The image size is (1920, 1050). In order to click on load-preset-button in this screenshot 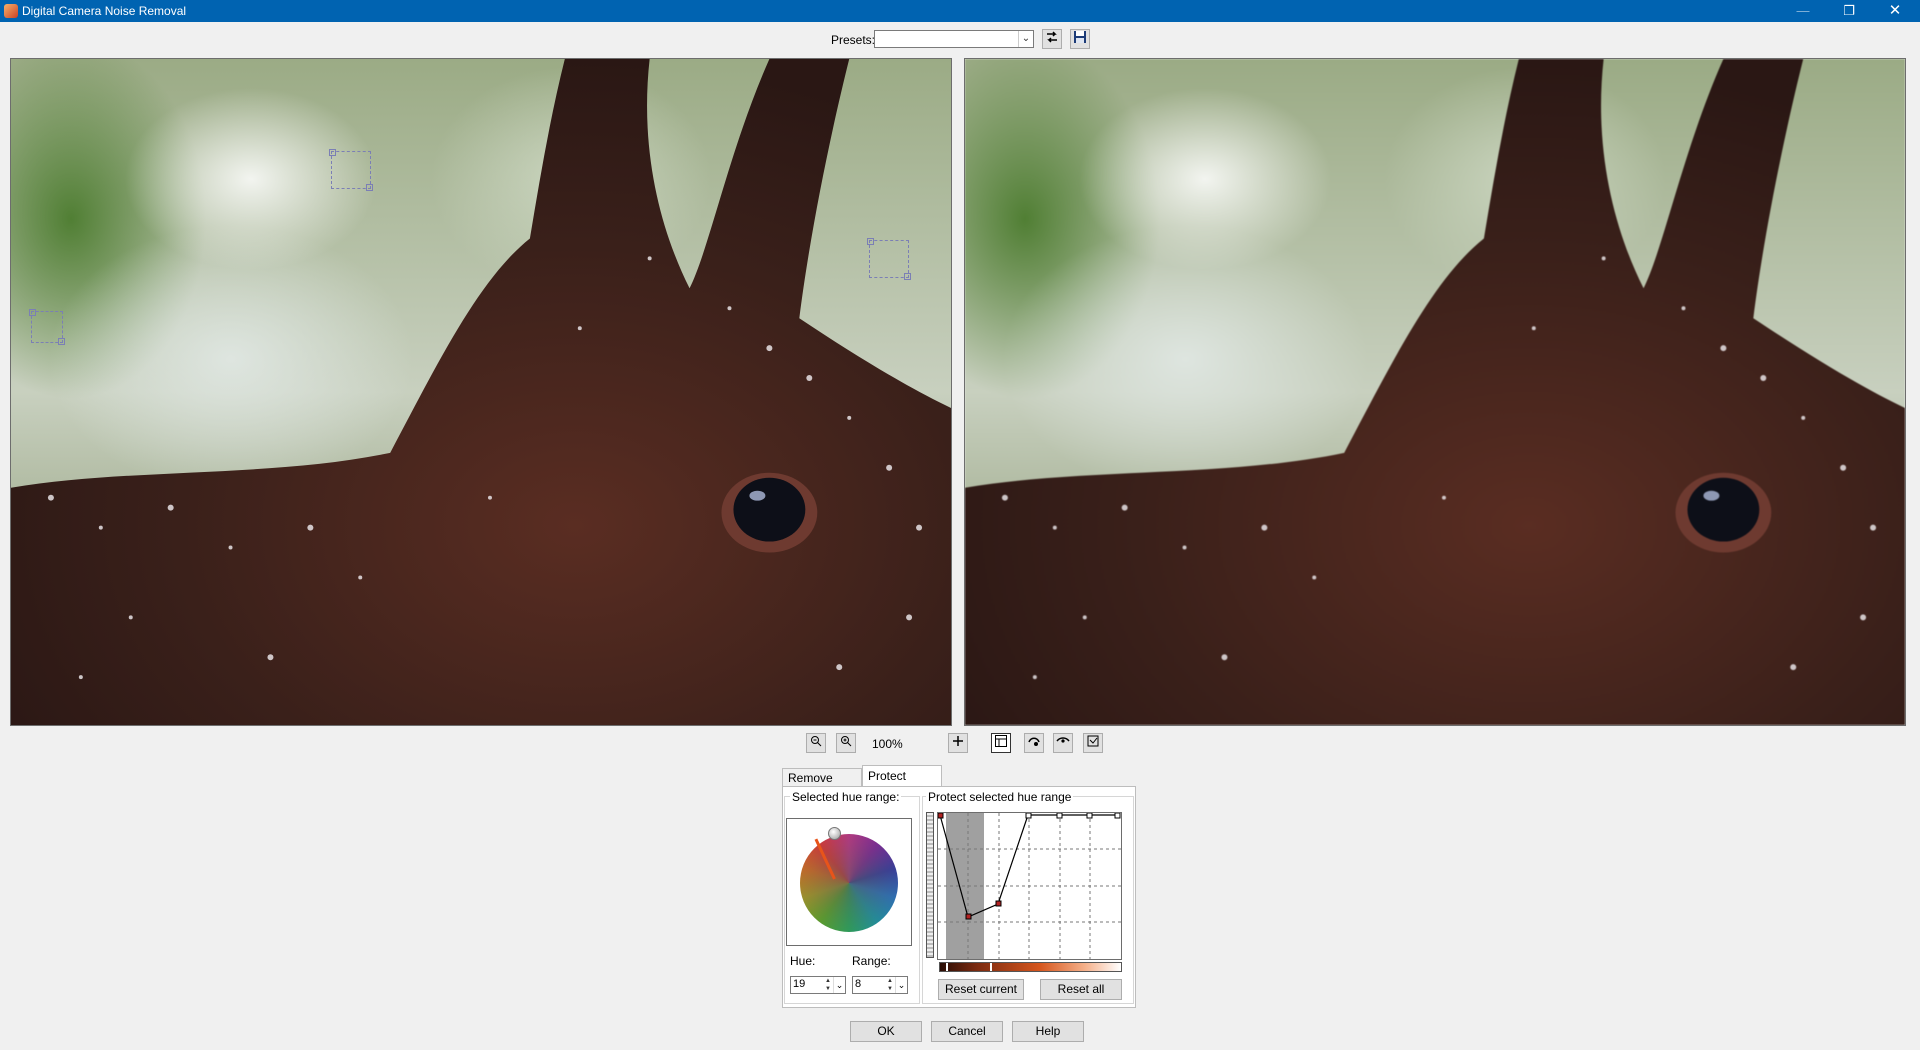, I will do `click(1052, 39)`.